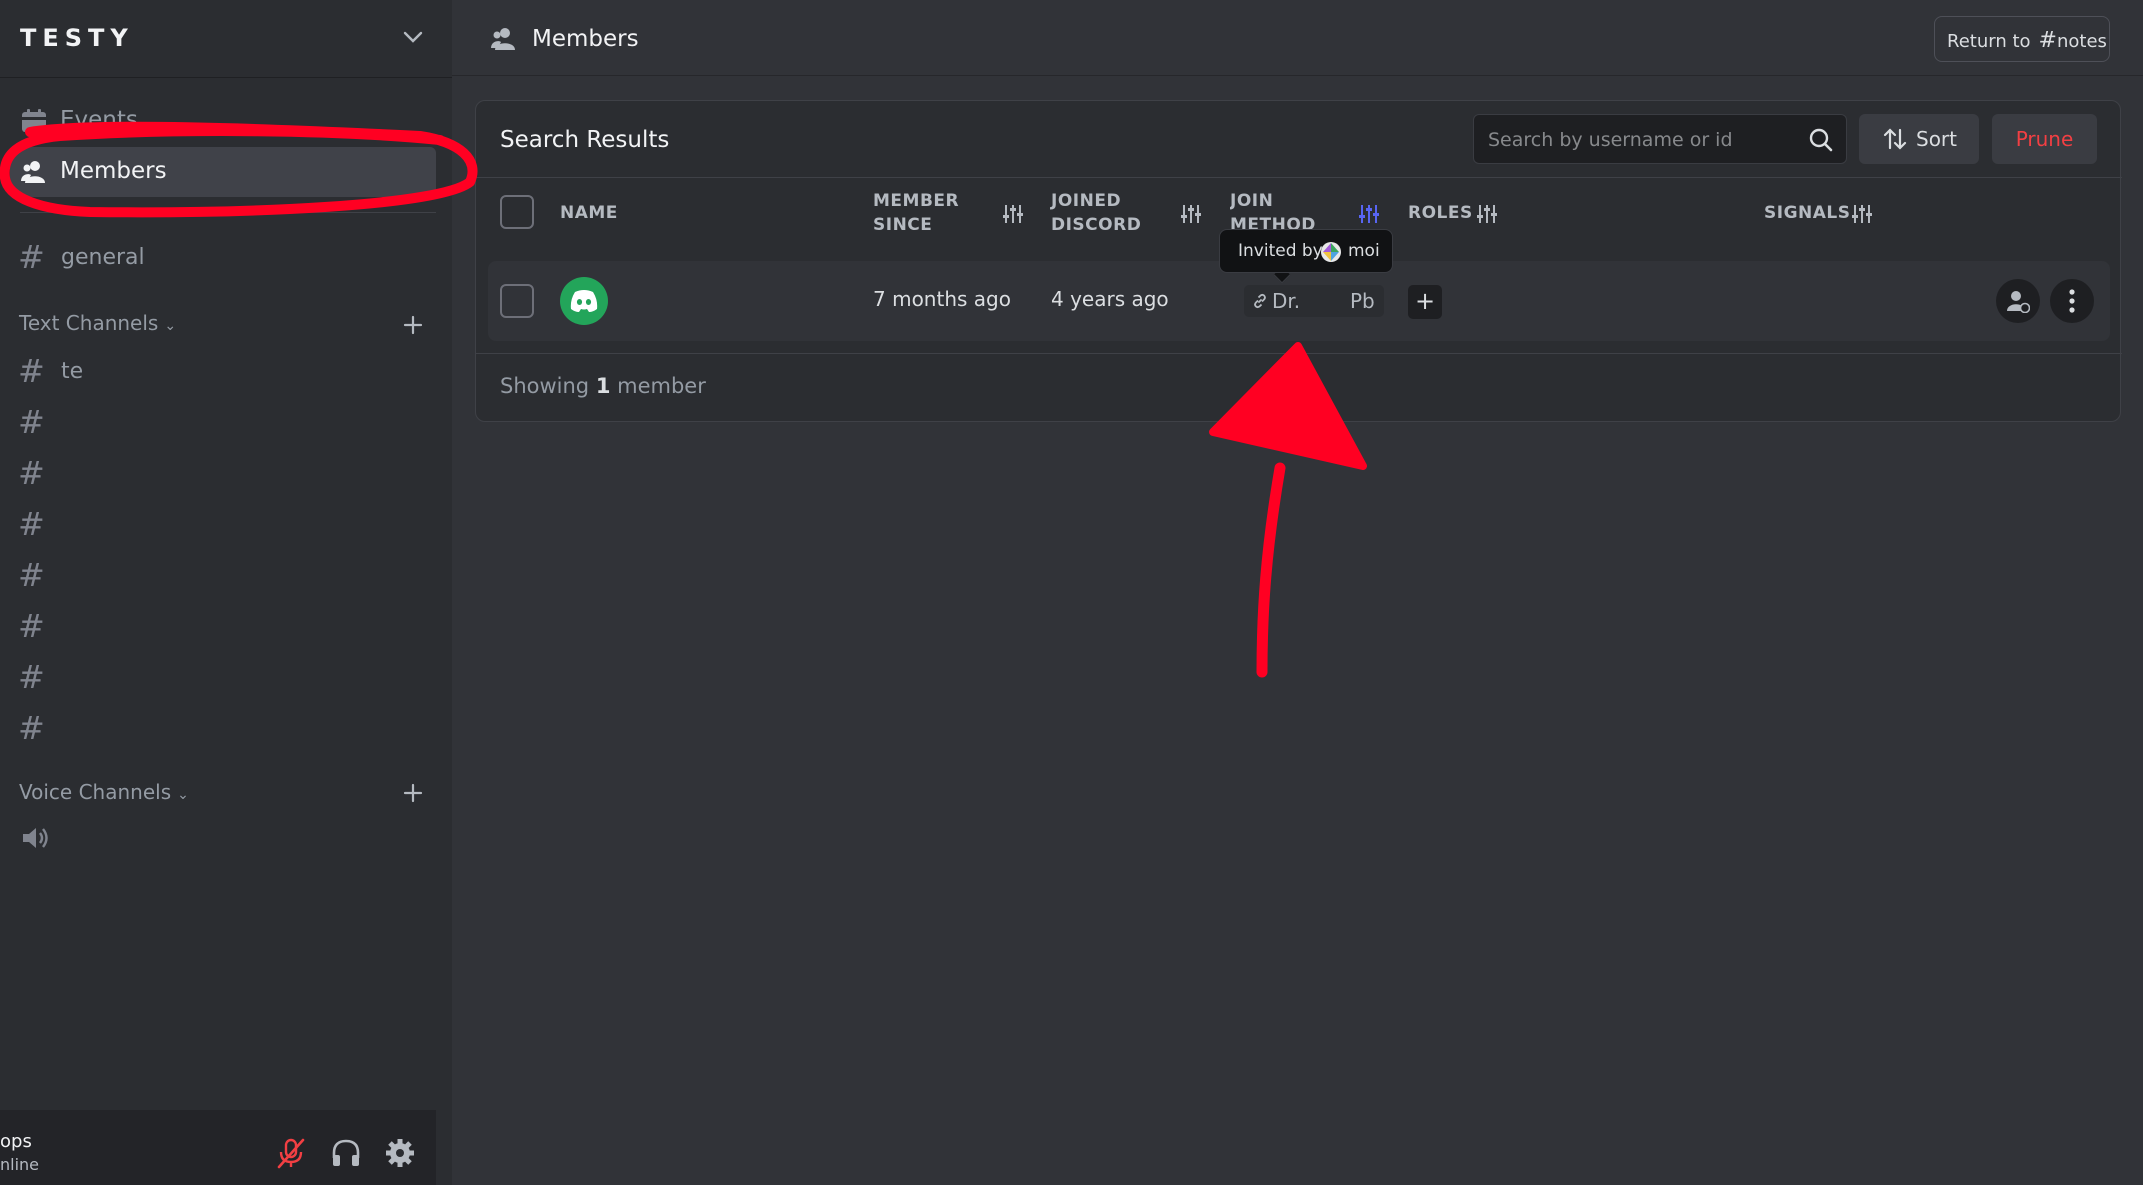  Describe the element at coordinates (1299, 177) in the screenshot. I see `header-divider` at that location.